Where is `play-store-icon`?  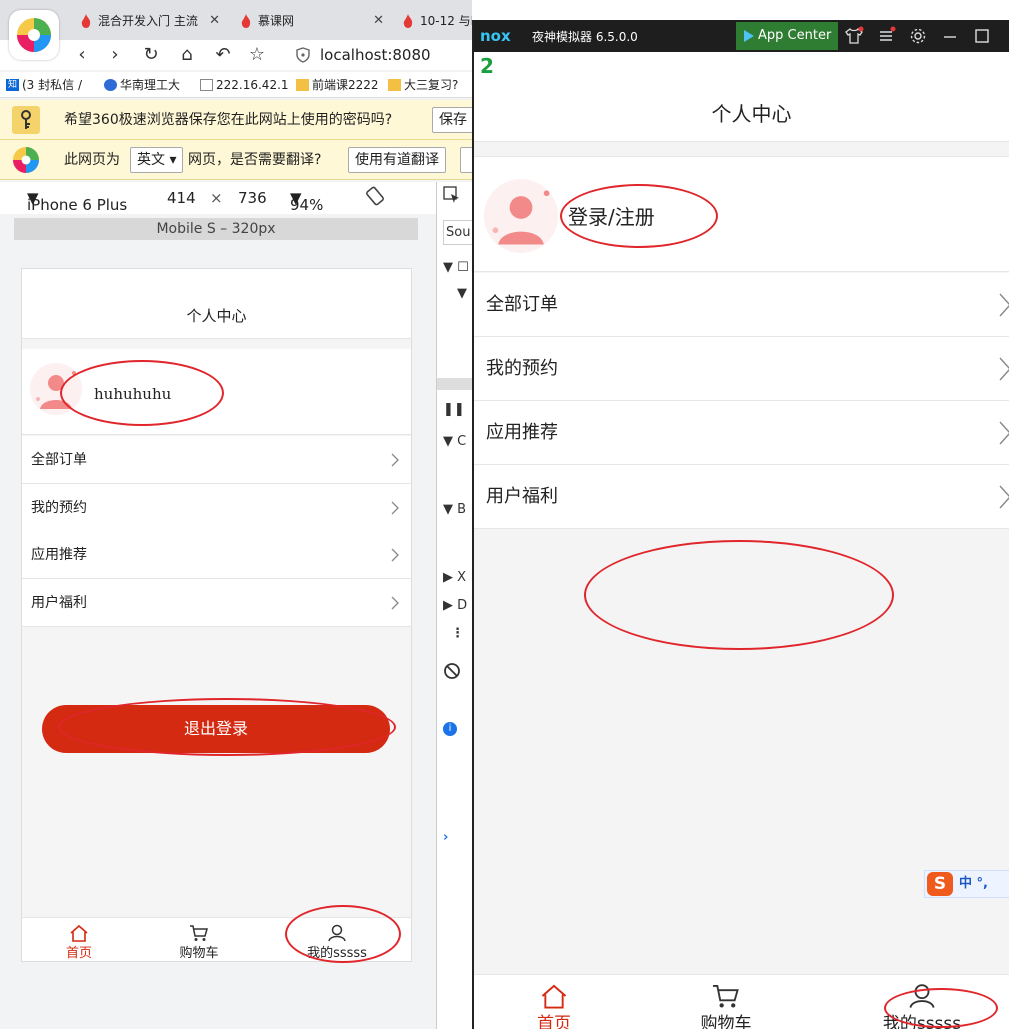 play-store-icon is located at coordinates (749, 36).